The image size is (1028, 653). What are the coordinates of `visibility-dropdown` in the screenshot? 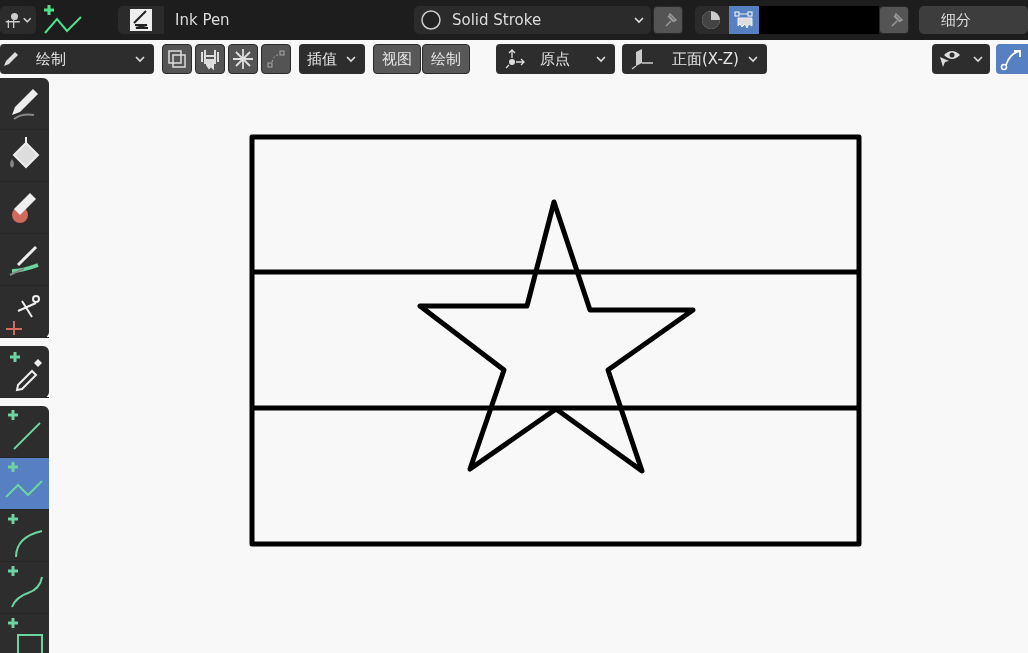 It's located at (961, 59).